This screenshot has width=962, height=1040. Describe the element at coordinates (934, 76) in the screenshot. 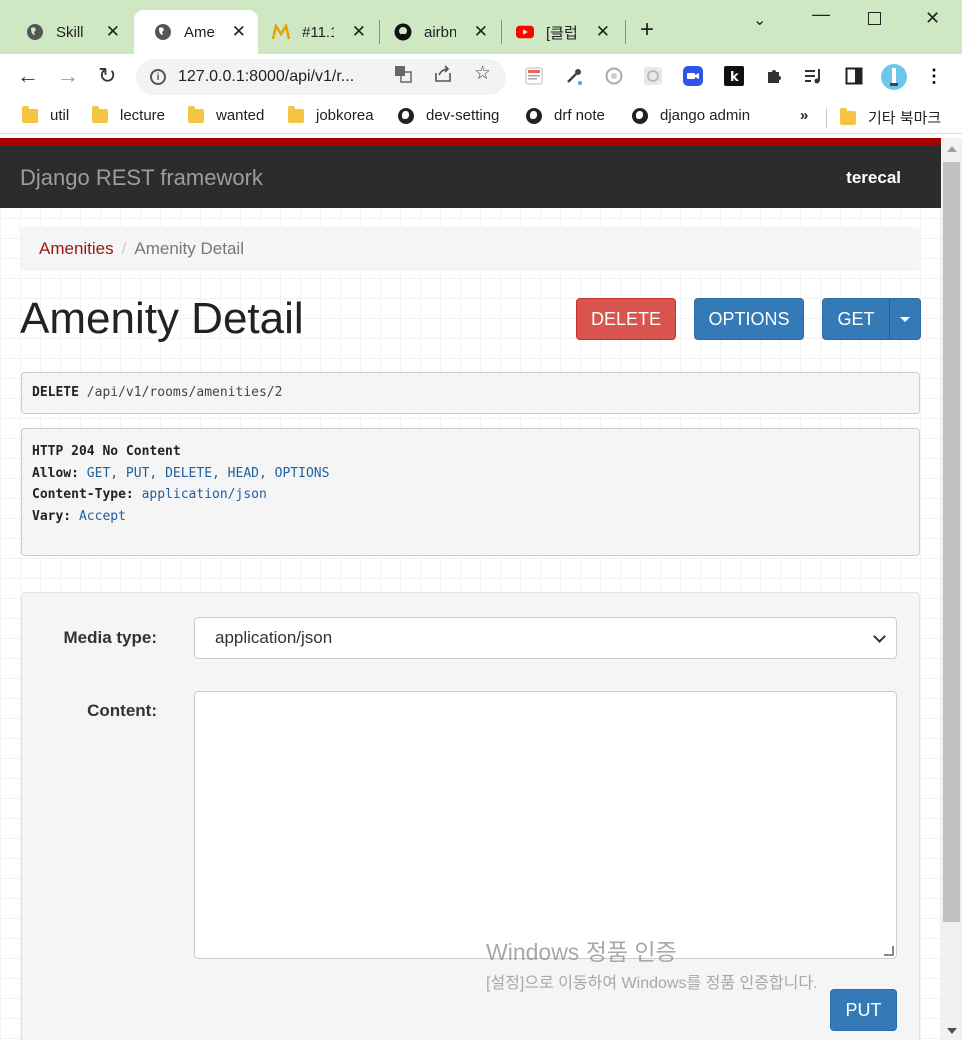

I see `browser-menu-icon: ⋮` at that location.